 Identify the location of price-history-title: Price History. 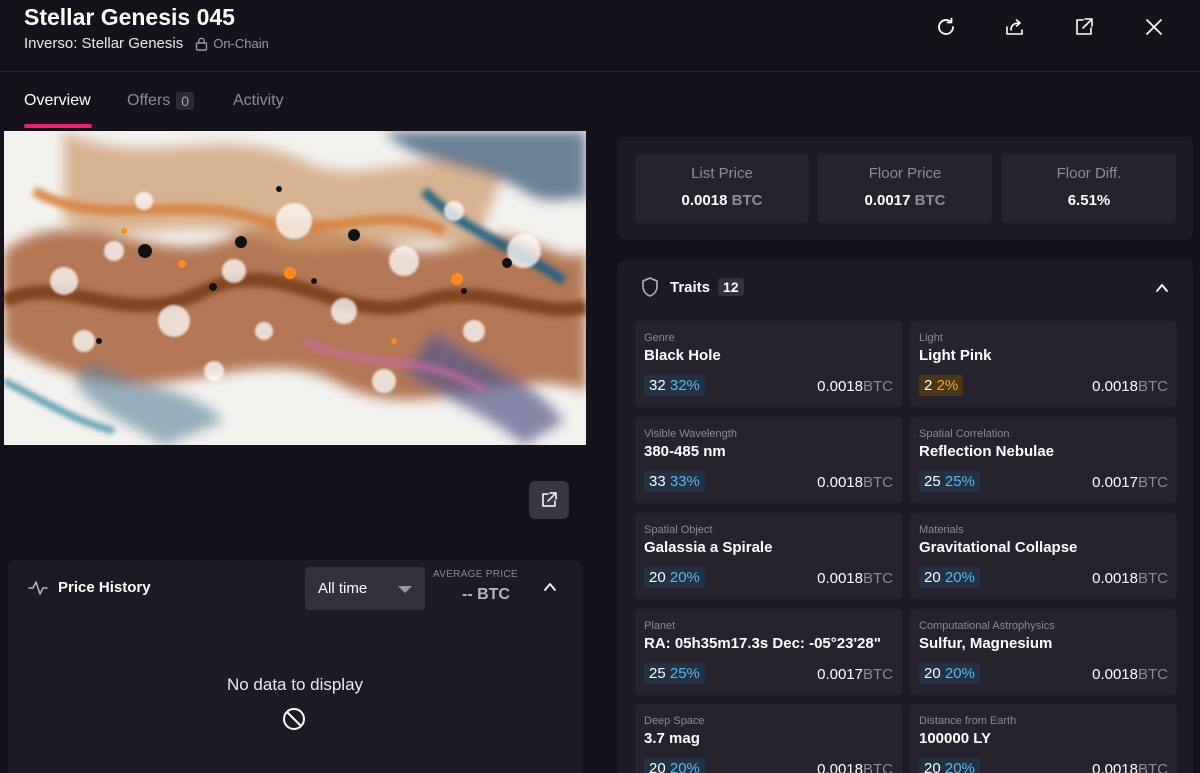
(104, 587).